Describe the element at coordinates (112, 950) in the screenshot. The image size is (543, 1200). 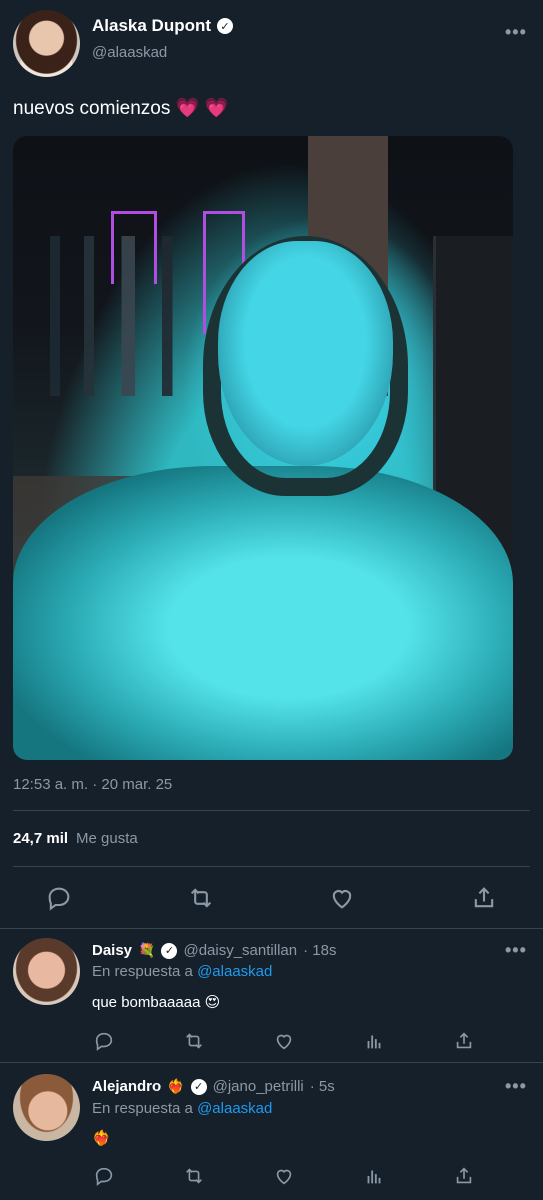
I see `reply-author-name: Daisy` at that location.